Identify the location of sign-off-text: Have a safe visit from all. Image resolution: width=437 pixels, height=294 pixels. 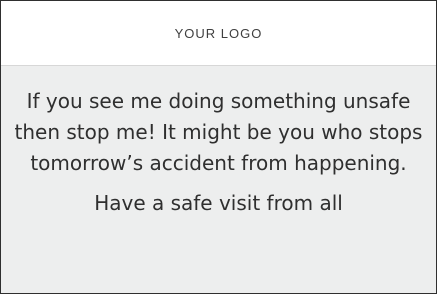
(218, 203).